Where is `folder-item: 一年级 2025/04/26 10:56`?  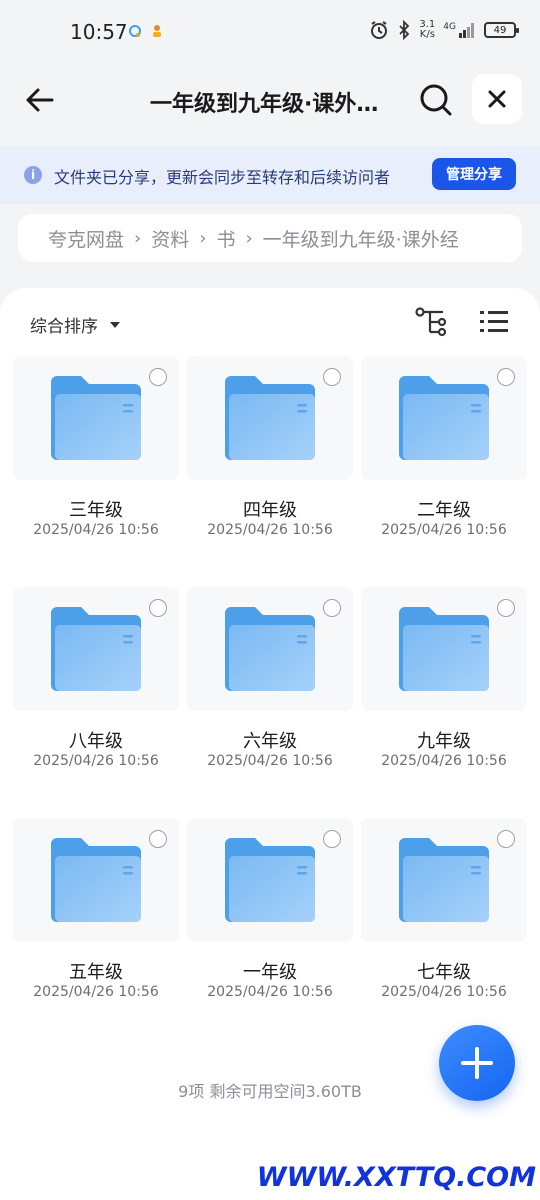
folder-item: 一年级 2025/04/26 10:56 is located at coordinates (270, 933).